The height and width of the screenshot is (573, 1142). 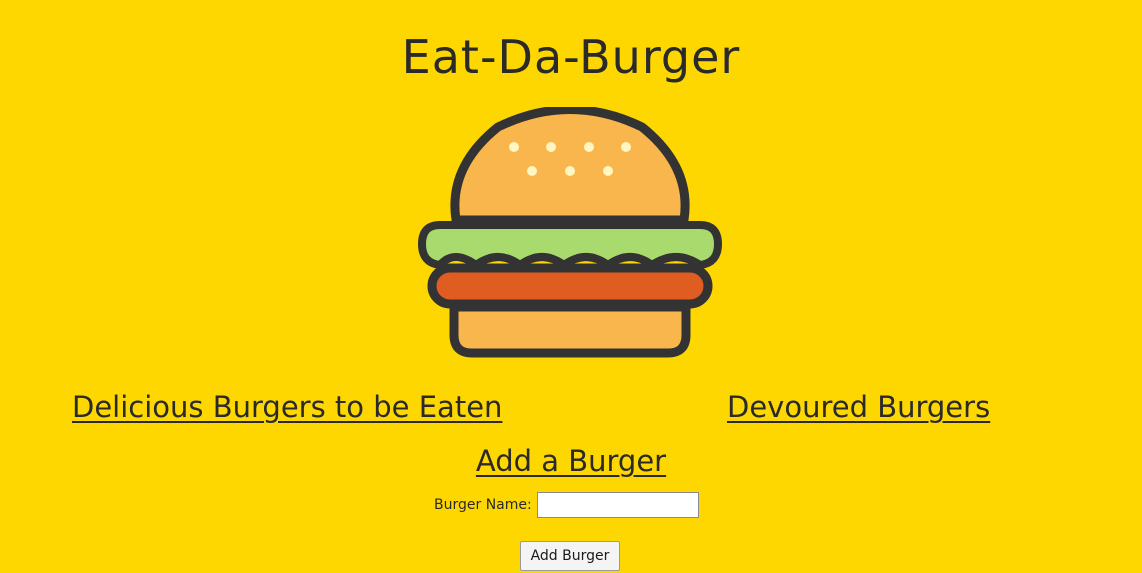 I want to click on add-burger-heading: Add a Burger, so click(x=571, y=461).